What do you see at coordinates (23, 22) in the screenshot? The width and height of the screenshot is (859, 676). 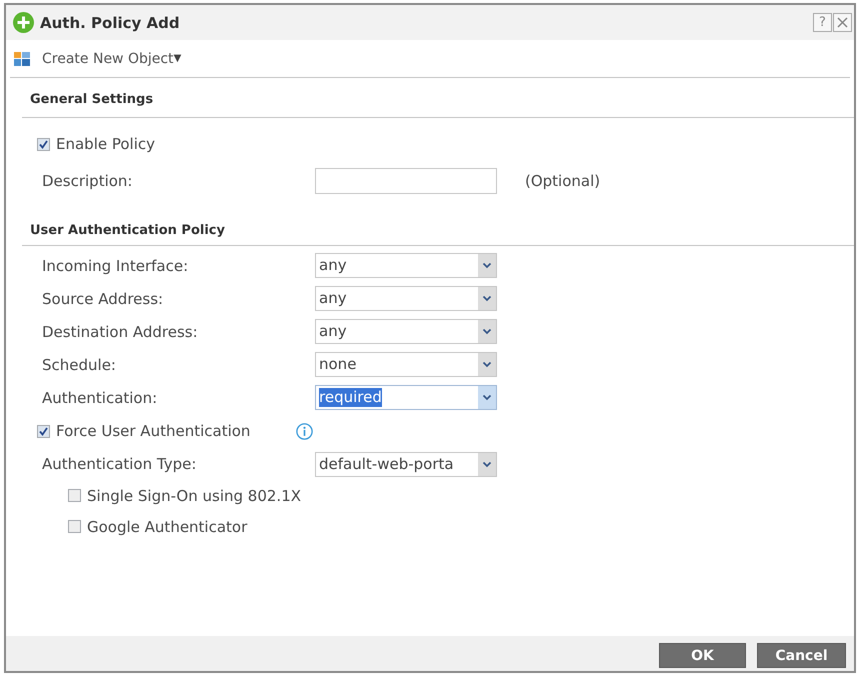 I see `plus-circle-icon` at bounding box center [23, 22].